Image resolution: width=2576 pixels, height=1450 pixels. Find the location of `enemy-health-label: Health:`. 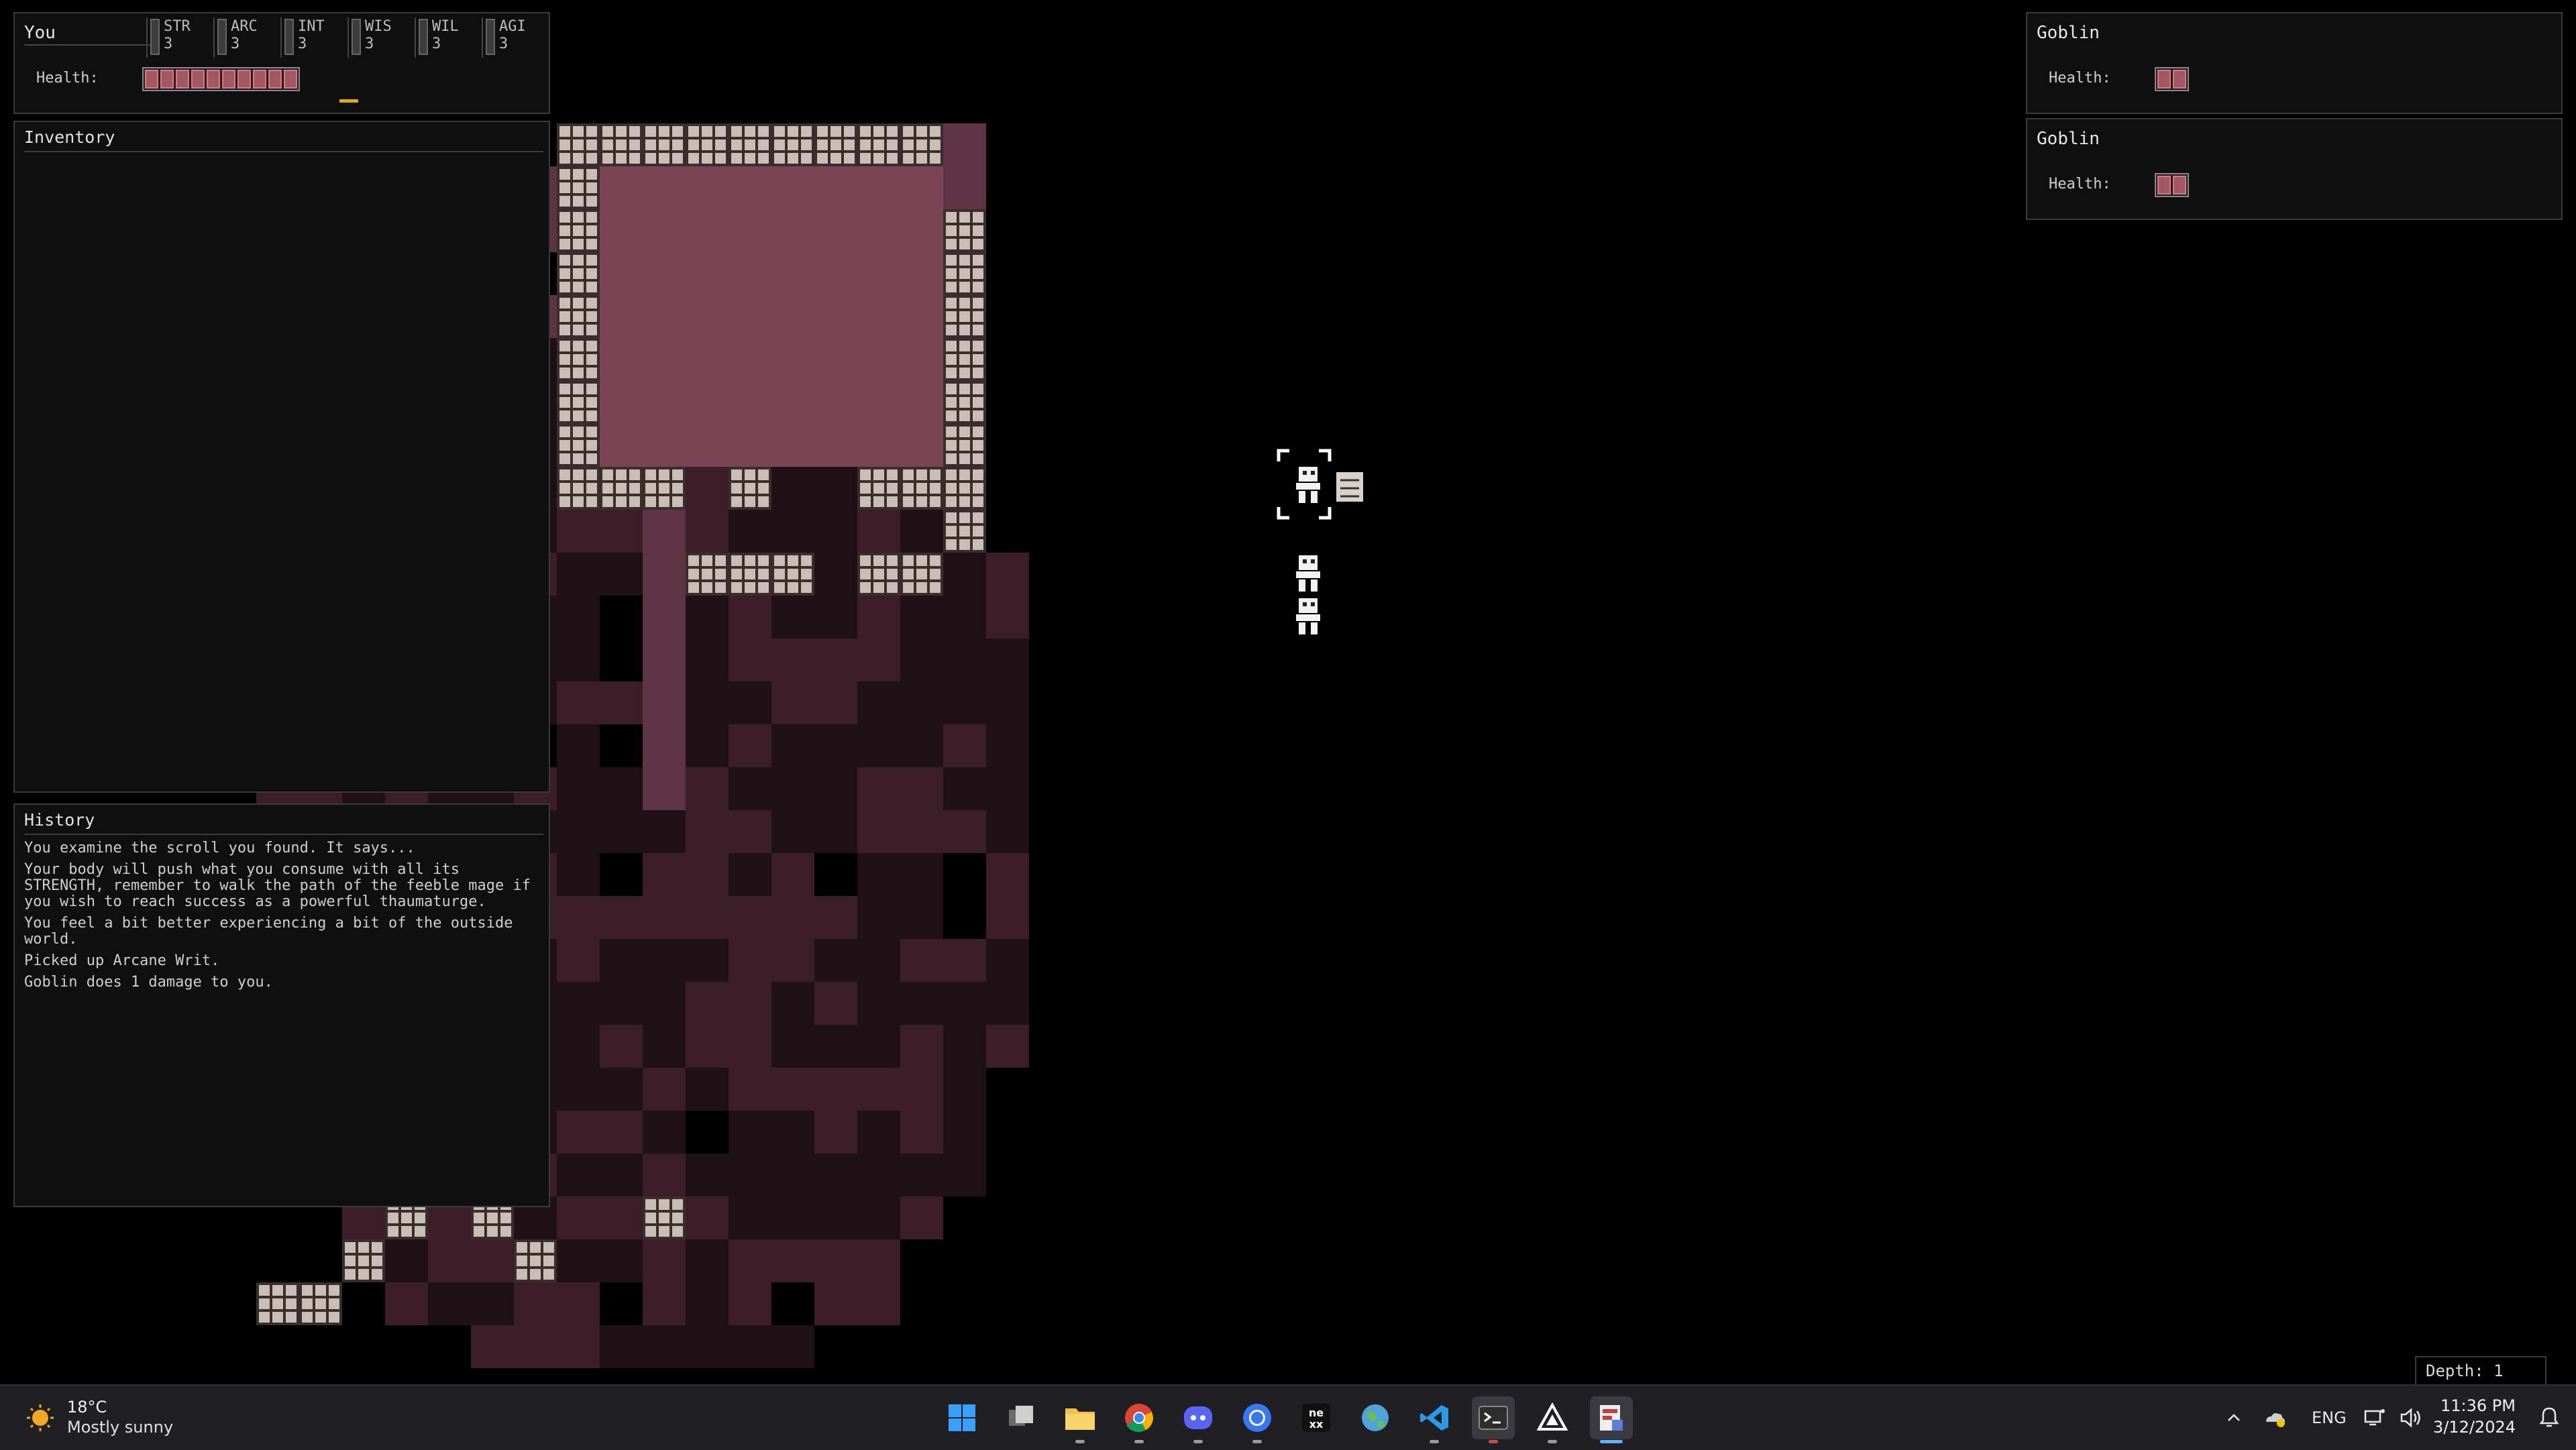

enemy-health-label: Health: is located at coordinates (2080, 184).